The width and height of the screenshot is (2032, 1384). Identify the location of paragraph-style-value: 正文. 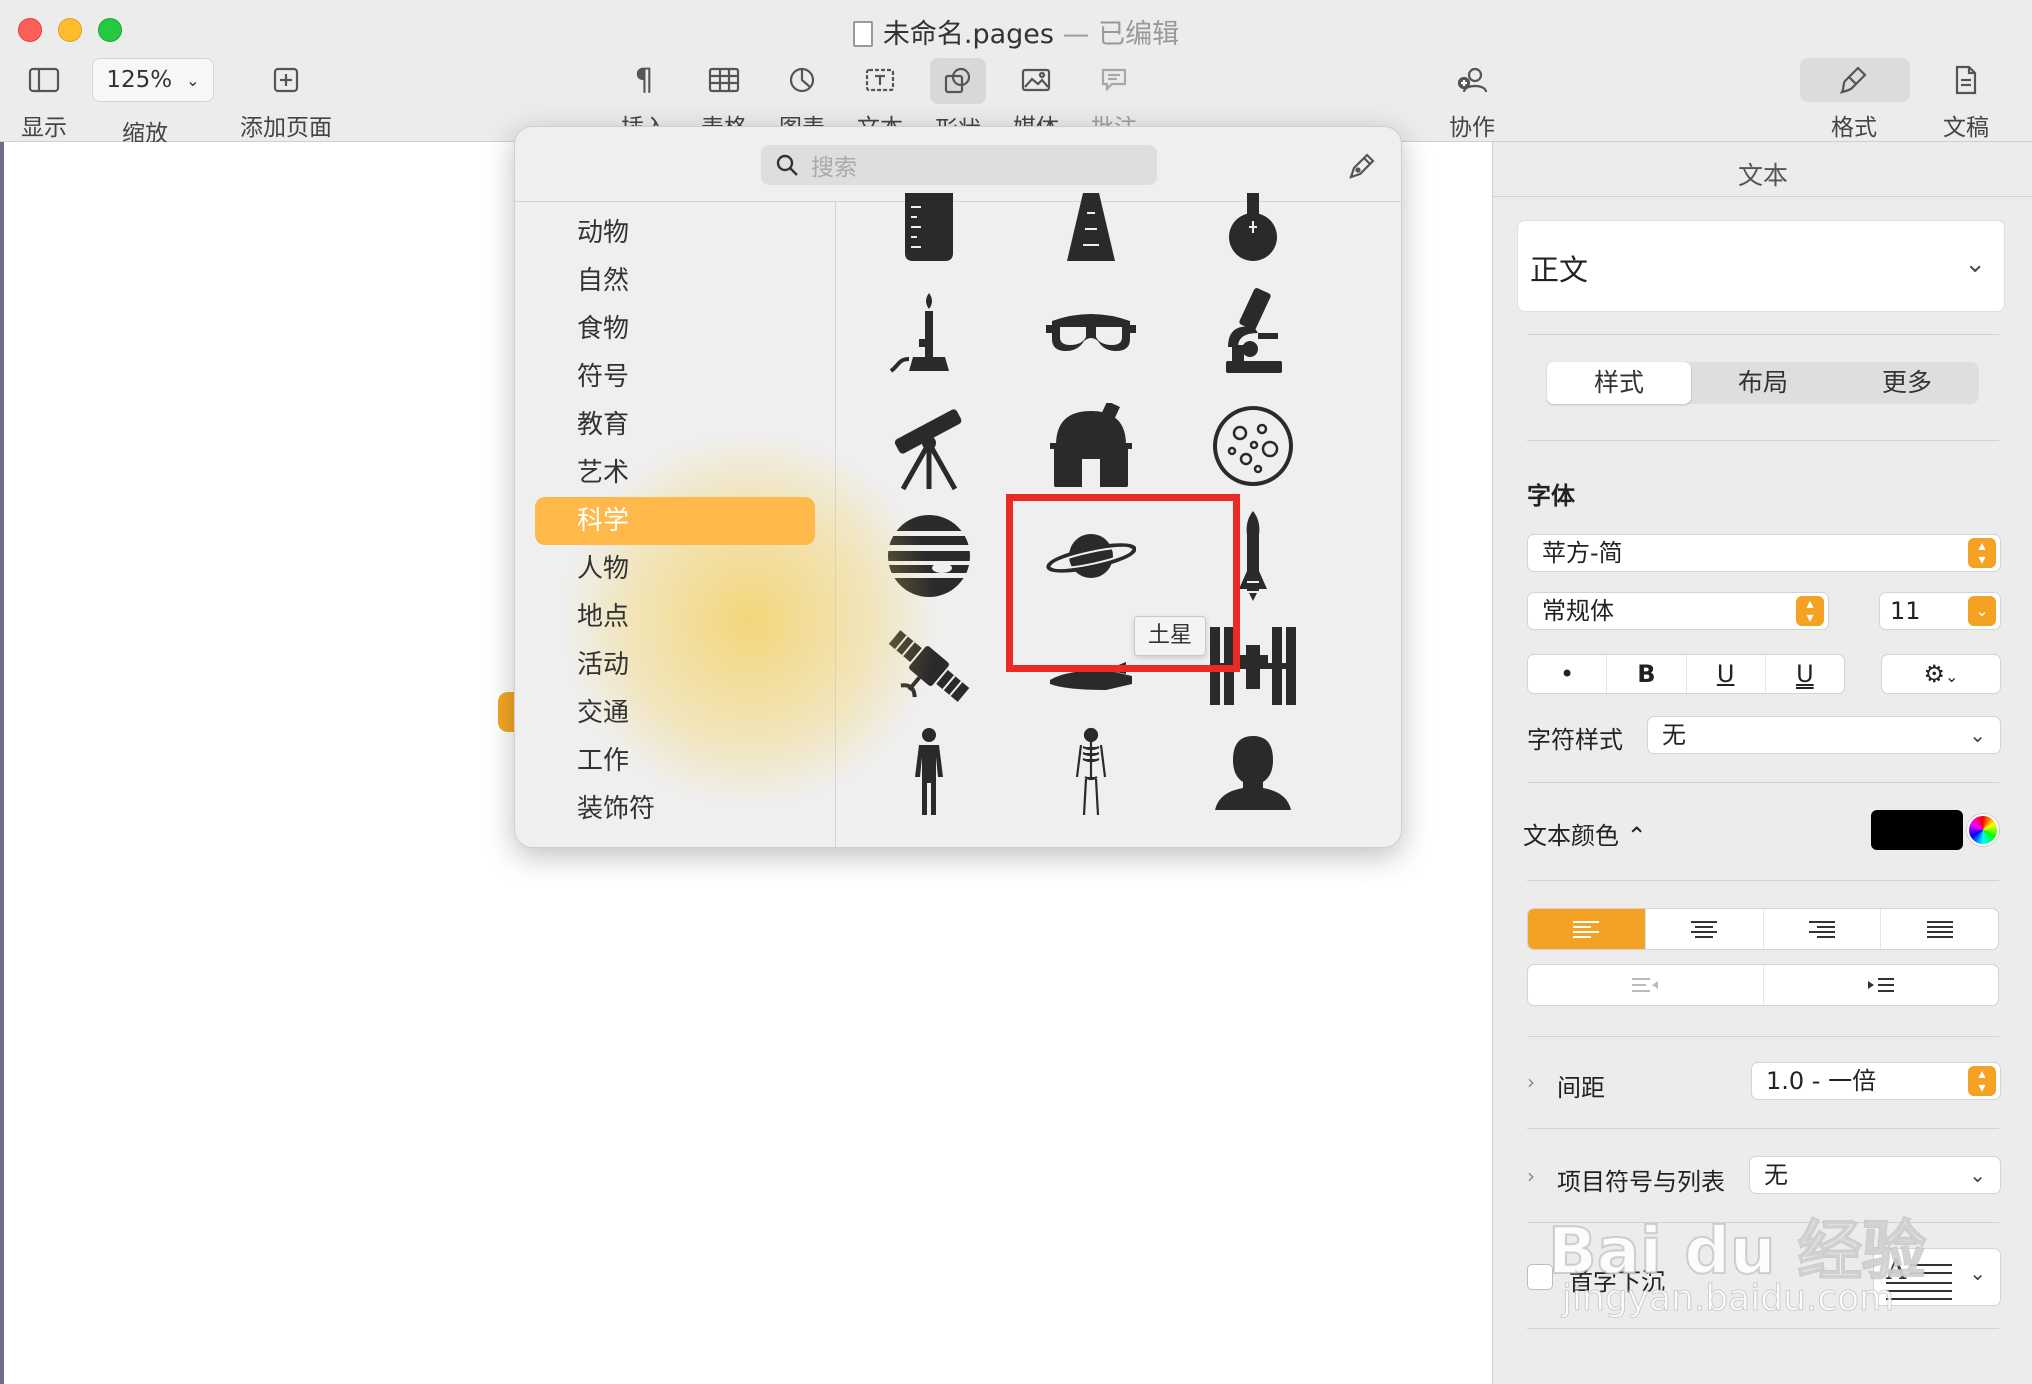
(1559, 270).